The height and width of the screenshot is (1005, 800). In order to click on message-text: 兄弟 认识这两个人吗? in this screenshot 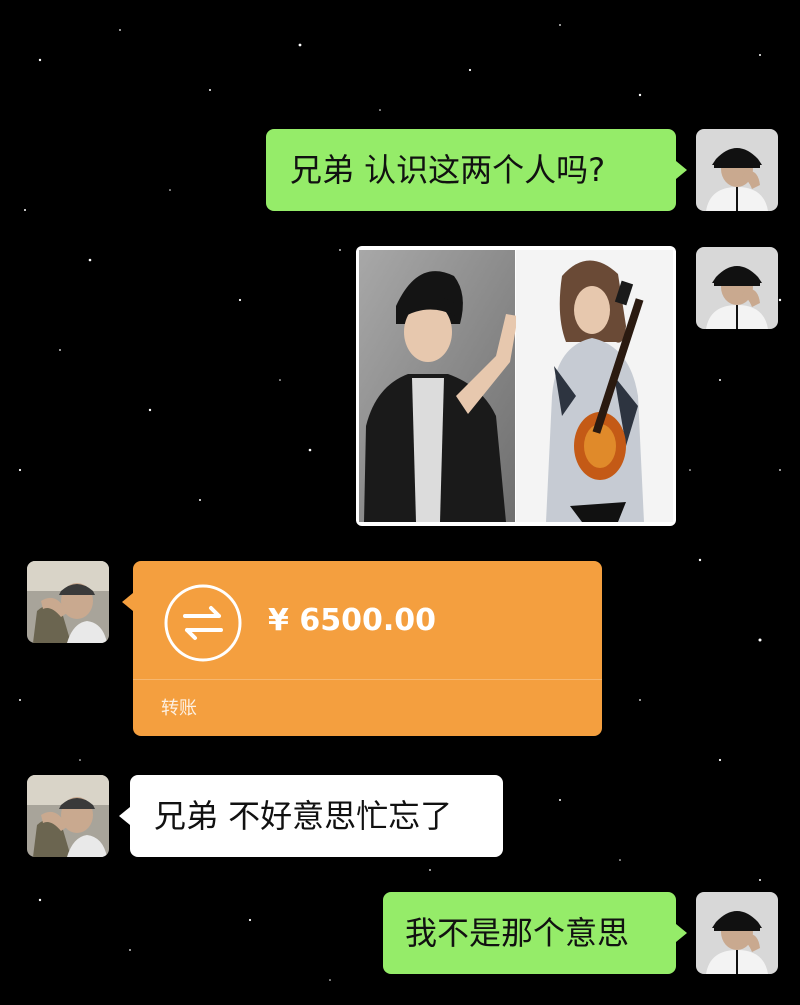, I will do `click(448, 170)`.